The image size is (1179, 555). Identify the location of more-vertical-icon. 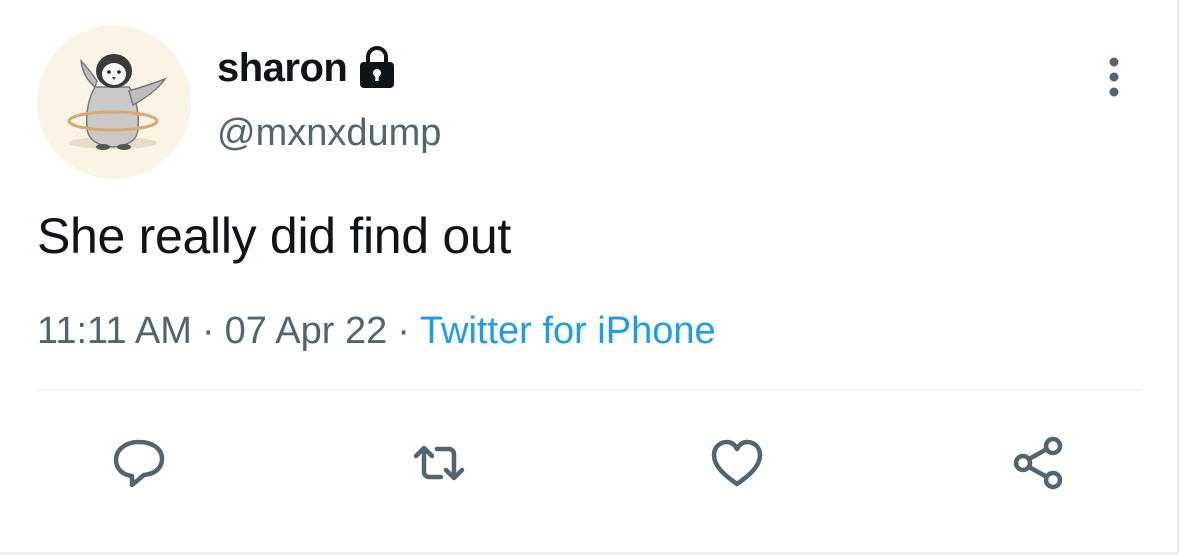
(1114, 77).